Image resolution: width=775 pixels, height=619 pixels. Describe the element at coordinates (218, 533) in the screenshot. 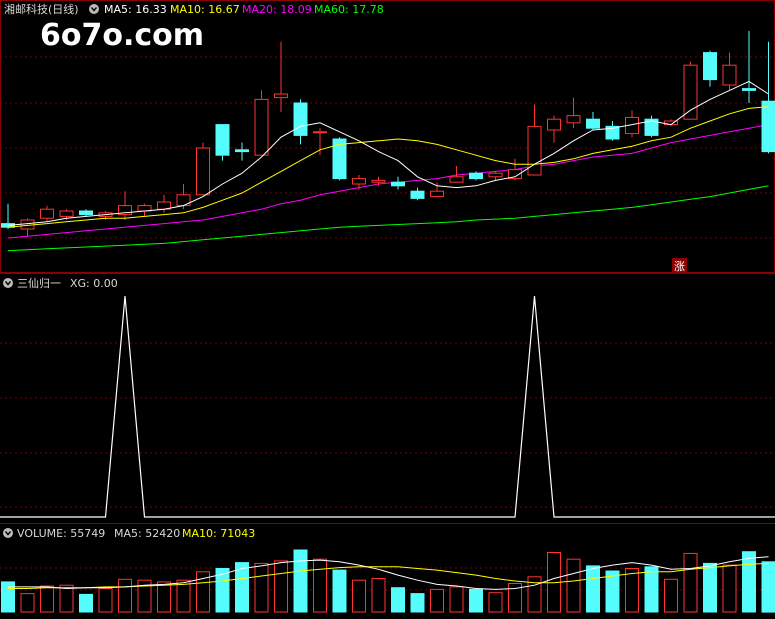

I see `volume-ma10-label: MA10: 71043` at that location.